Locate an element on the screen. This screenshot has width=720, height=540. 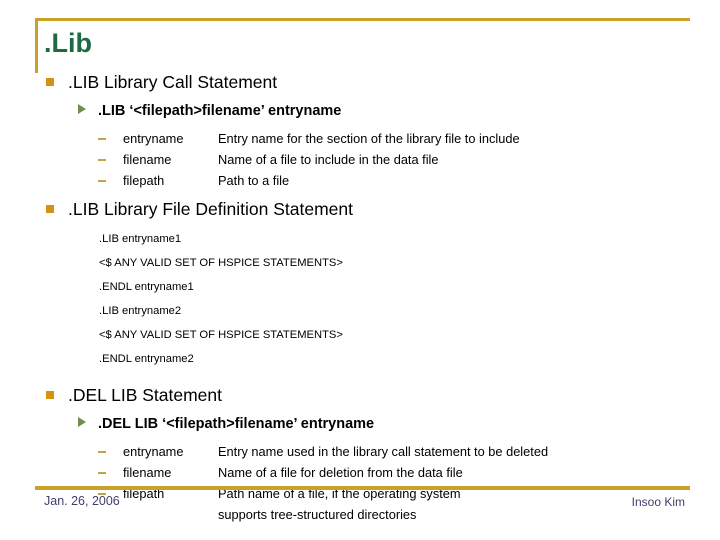
code-line: .LIB entryname2 is located at coordinates (140, 311).